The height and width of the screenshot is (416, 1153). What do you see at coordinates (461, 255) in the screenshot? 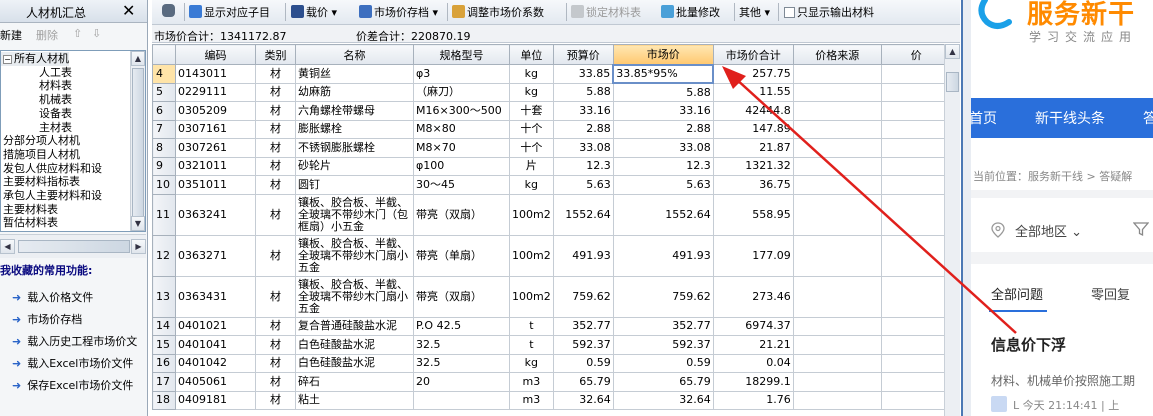
I see `table-cell: 带亮（单扇）` at bounding box center [461, 255].